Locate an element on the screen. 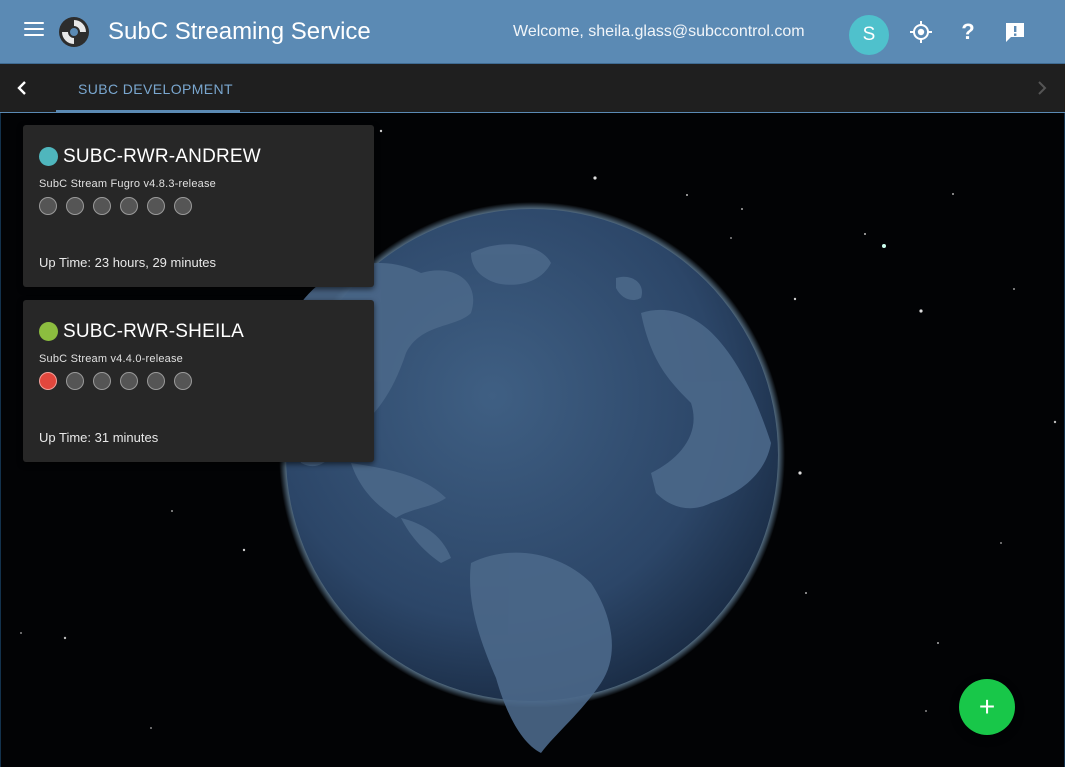 This screenshot has width=1065, height=767. tab-subc-development: SUBC DEVELOPMENT is located at coordinates (148, 88).